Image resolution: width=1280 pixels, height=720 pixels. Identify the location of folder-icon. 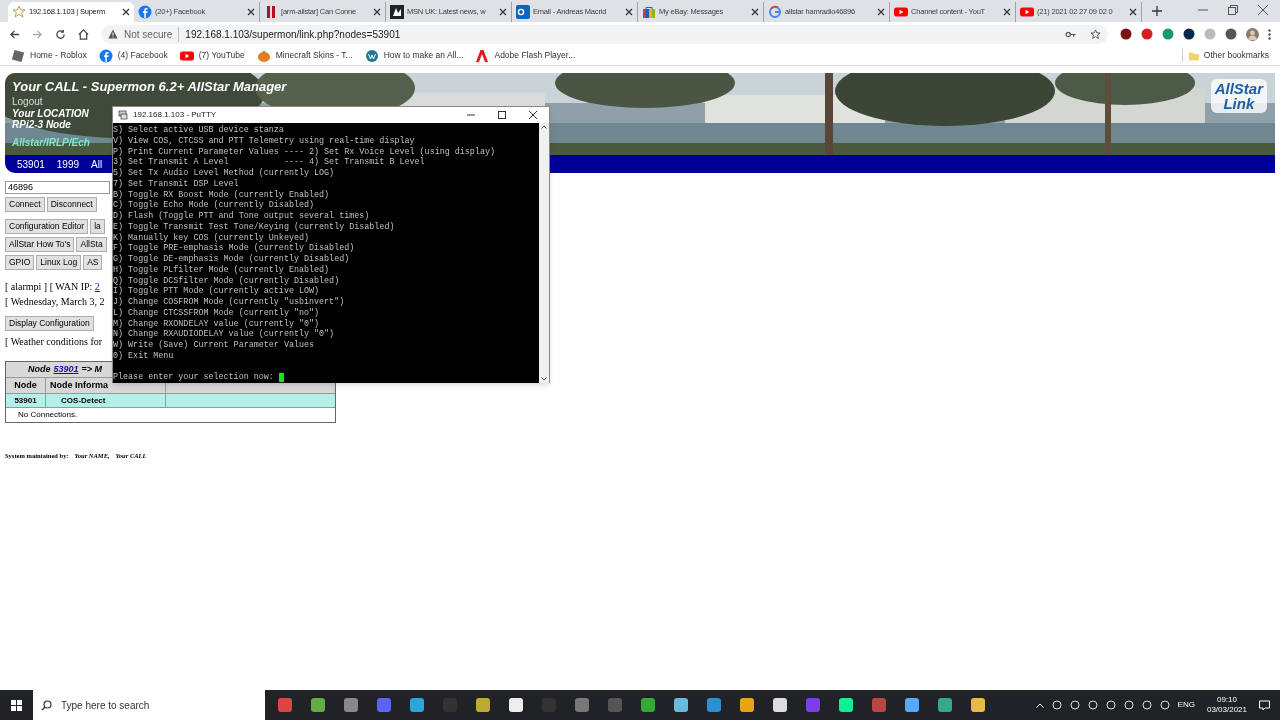
(1193, 55).